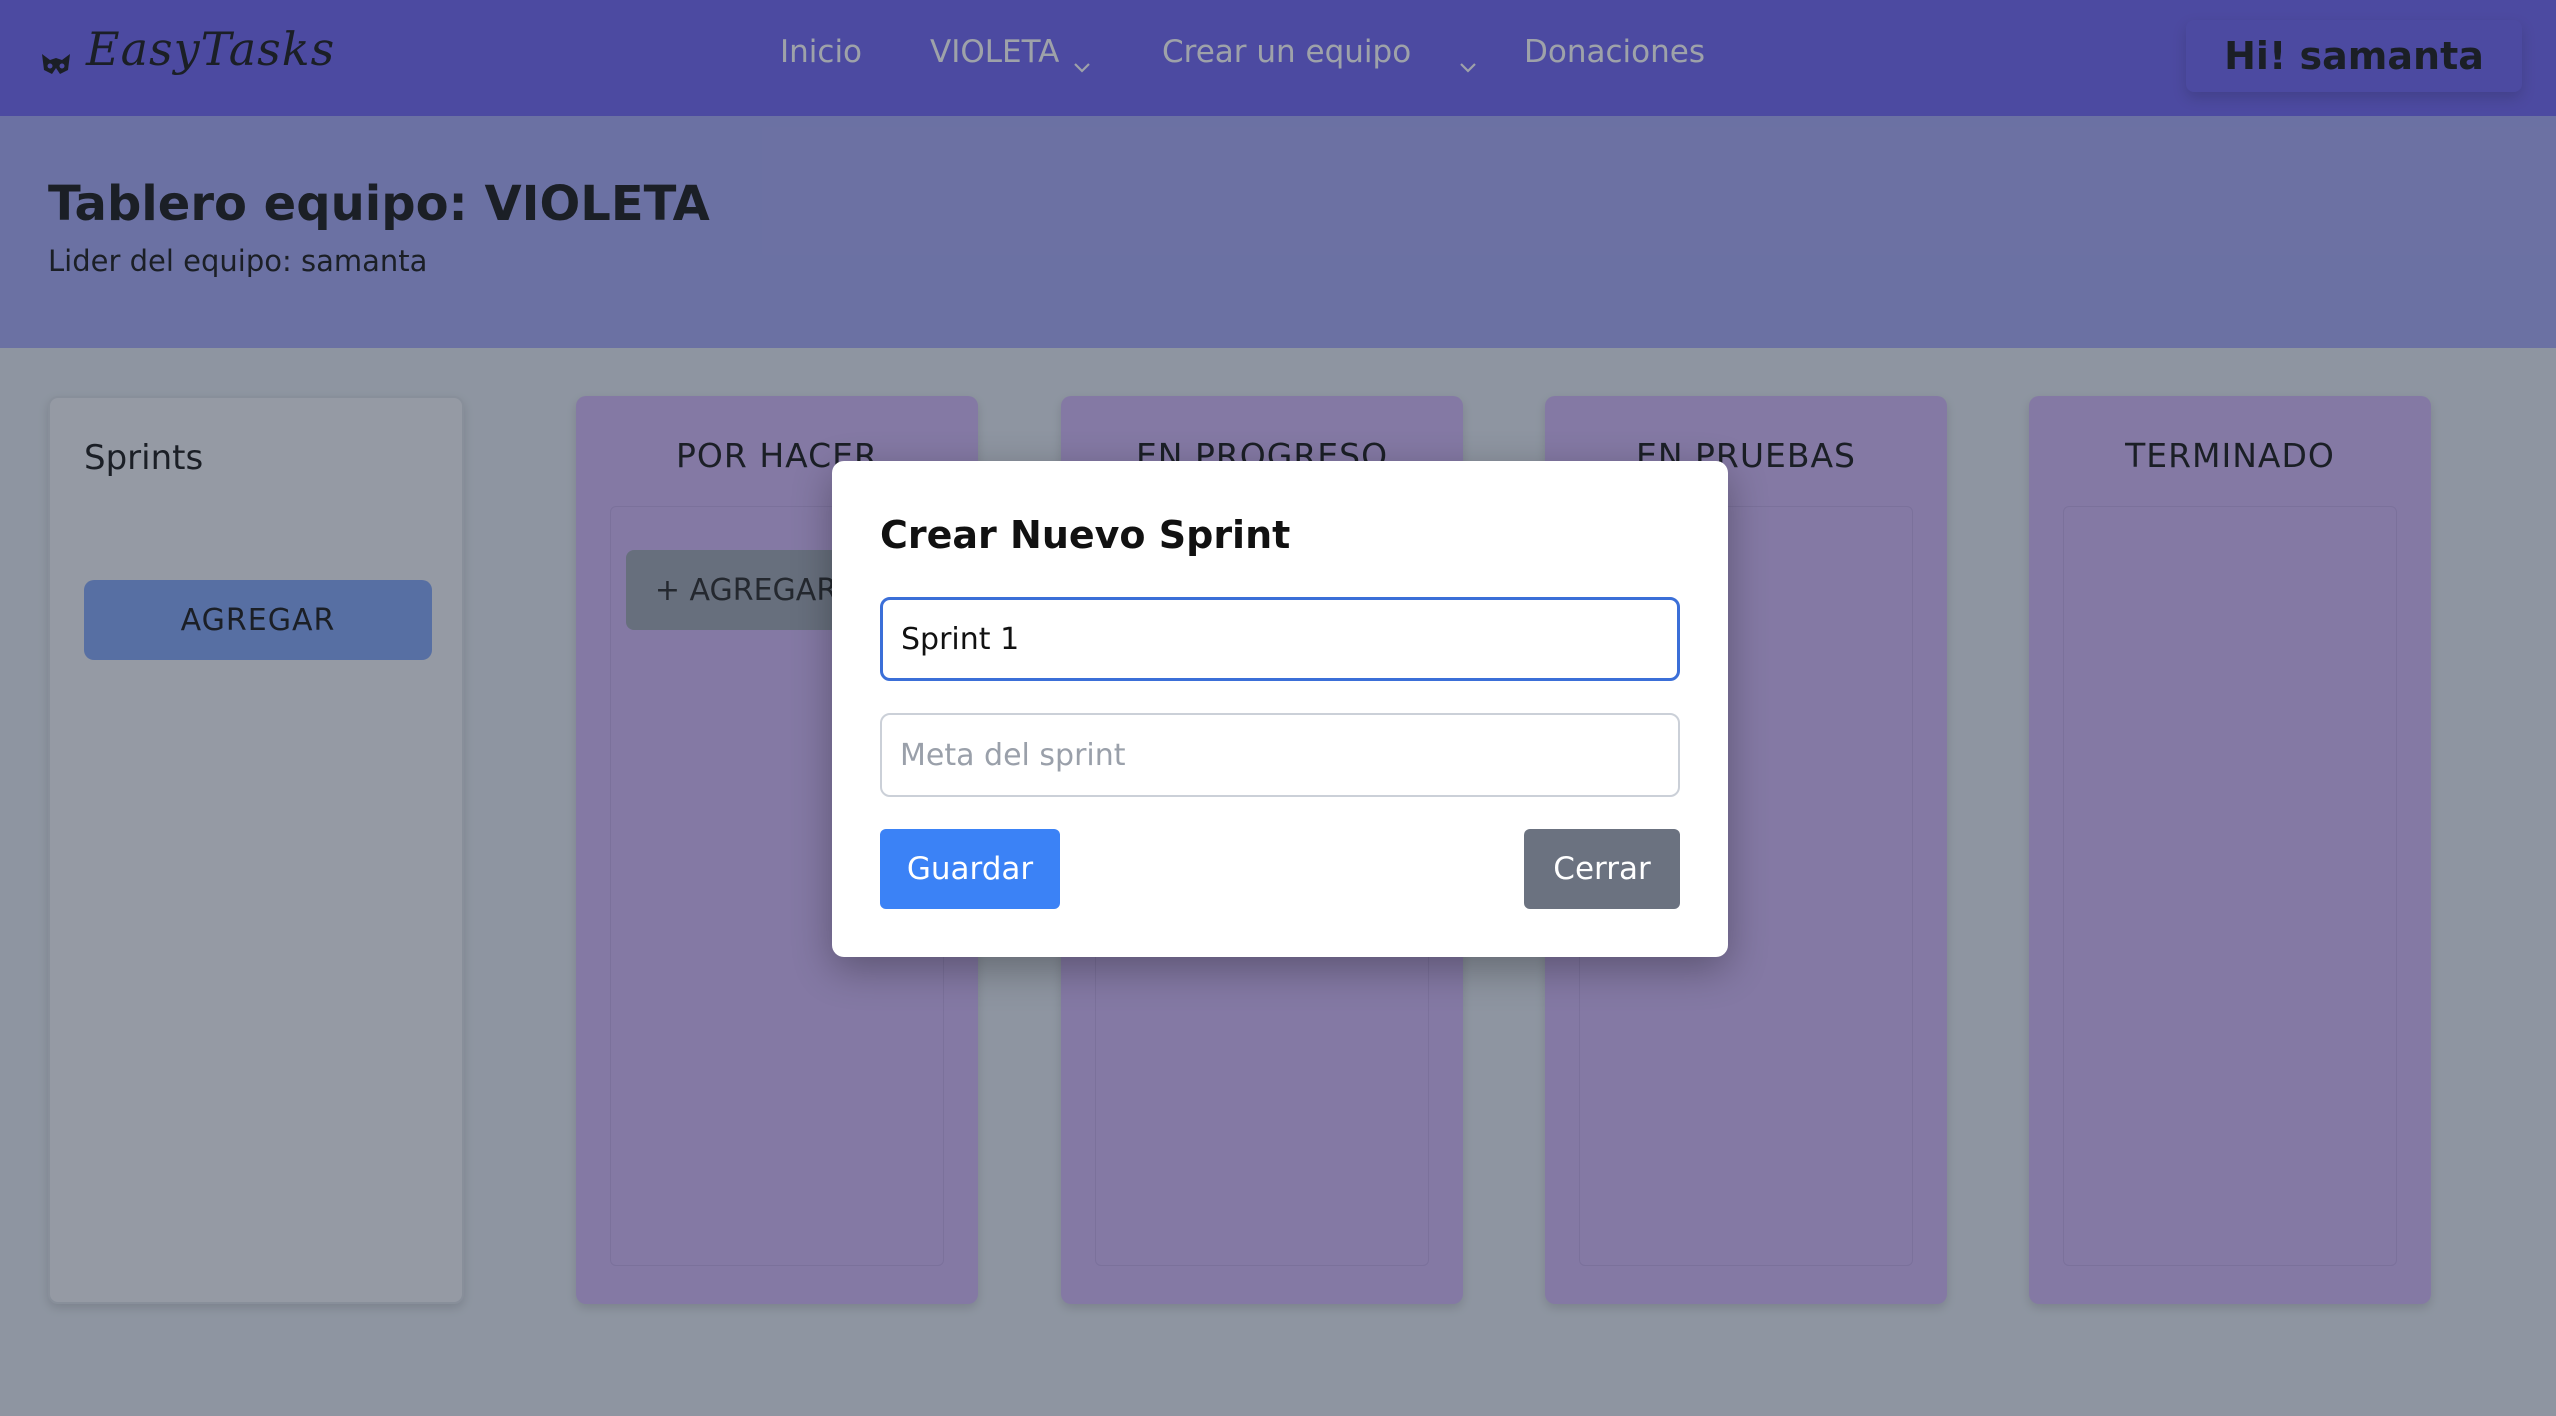 This screenshot has width=2556, height=1416. Describe the element at coordinates (1085, 535) in the screenshot. I see `modal-title: Crear Nuevo Sprint` at that location.